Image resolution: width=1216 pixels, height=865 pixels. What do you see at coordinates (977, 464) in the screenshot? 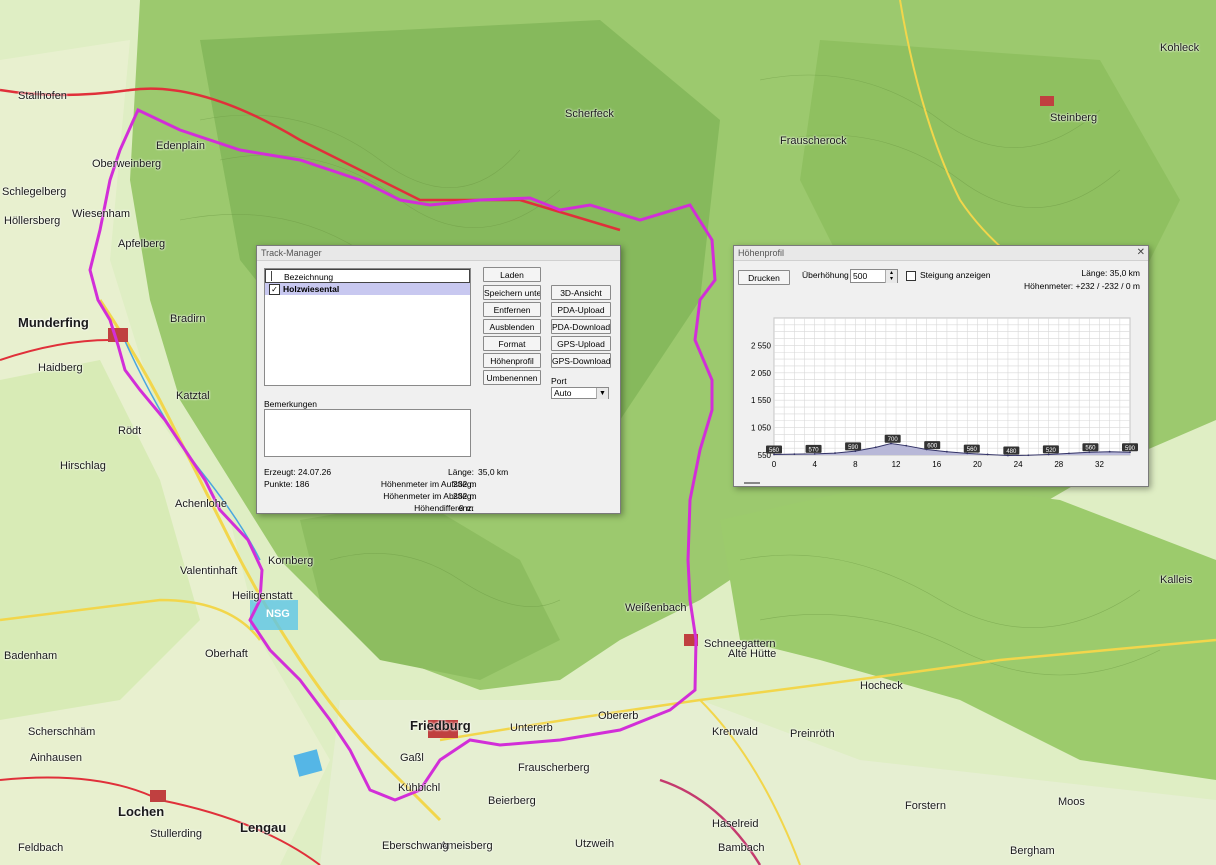
I see `x-tick-label: 20` at bounding box center [977, 464].